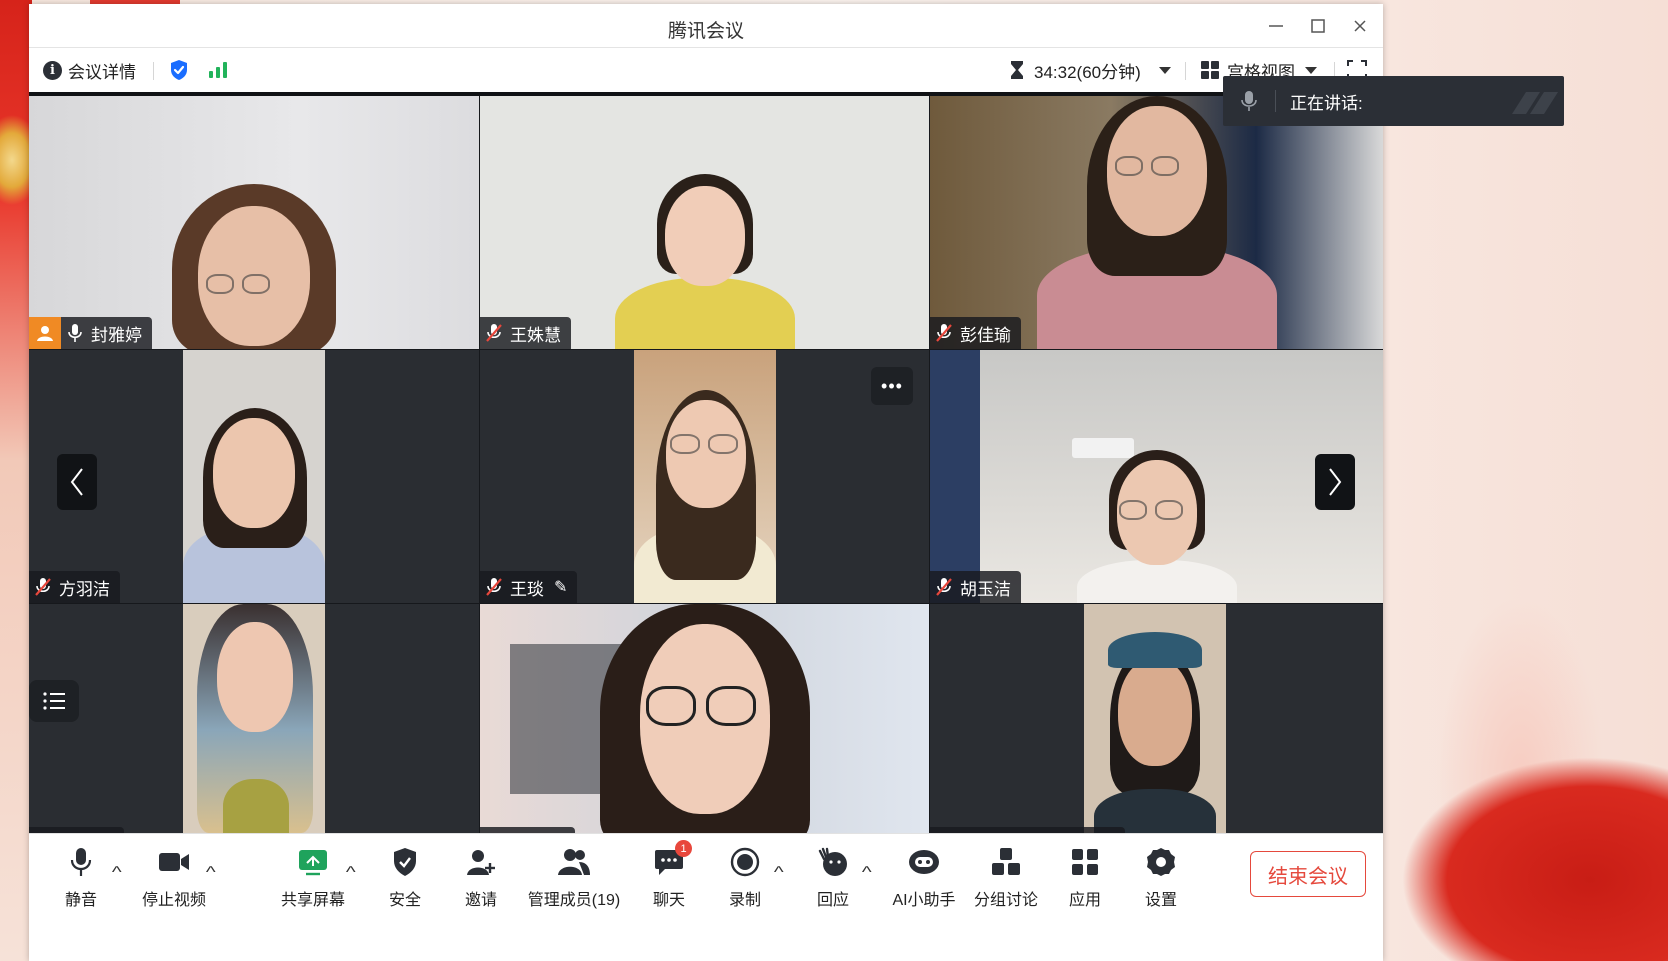 This screenshot has height=961, width=1668. I want to click on record-button: 录制, so click(745, 877).